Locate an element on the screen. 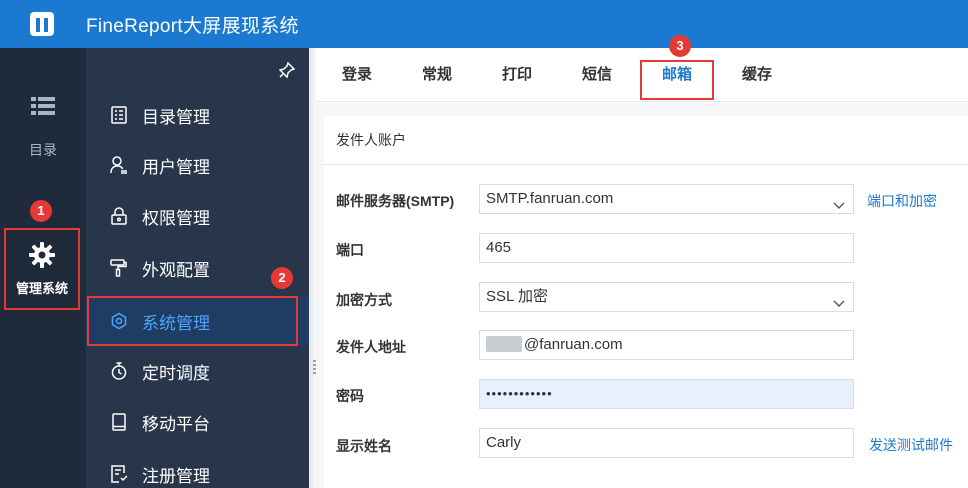  sidebar-item-system: 系统管理 is located at coordinates (197, 321).